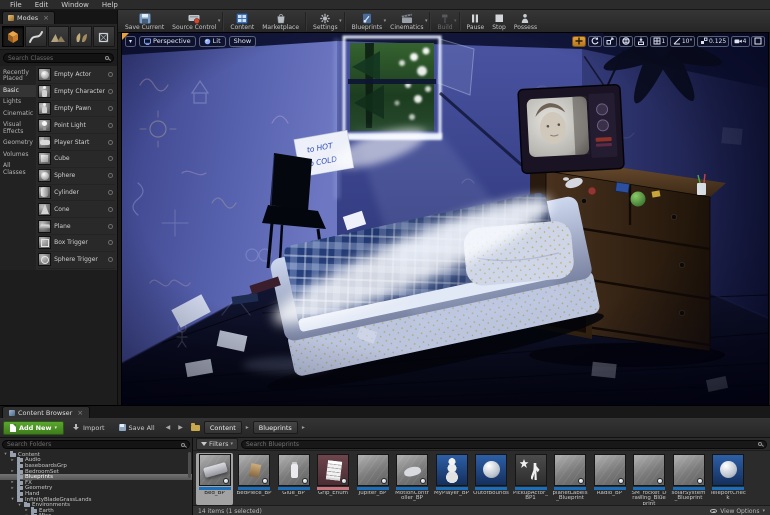  I want to click on category-volumes: Volumes, so click(18, 155).